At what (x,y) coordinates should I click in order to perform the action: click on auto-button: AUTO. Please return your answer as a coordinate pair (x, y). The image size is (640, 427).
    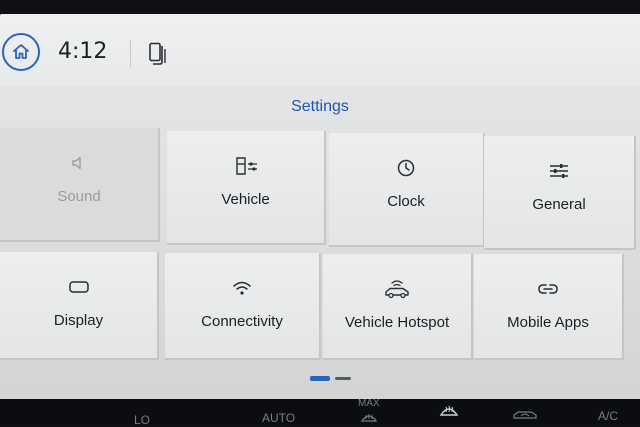
    Looking at the image, I should click on (278, 418).